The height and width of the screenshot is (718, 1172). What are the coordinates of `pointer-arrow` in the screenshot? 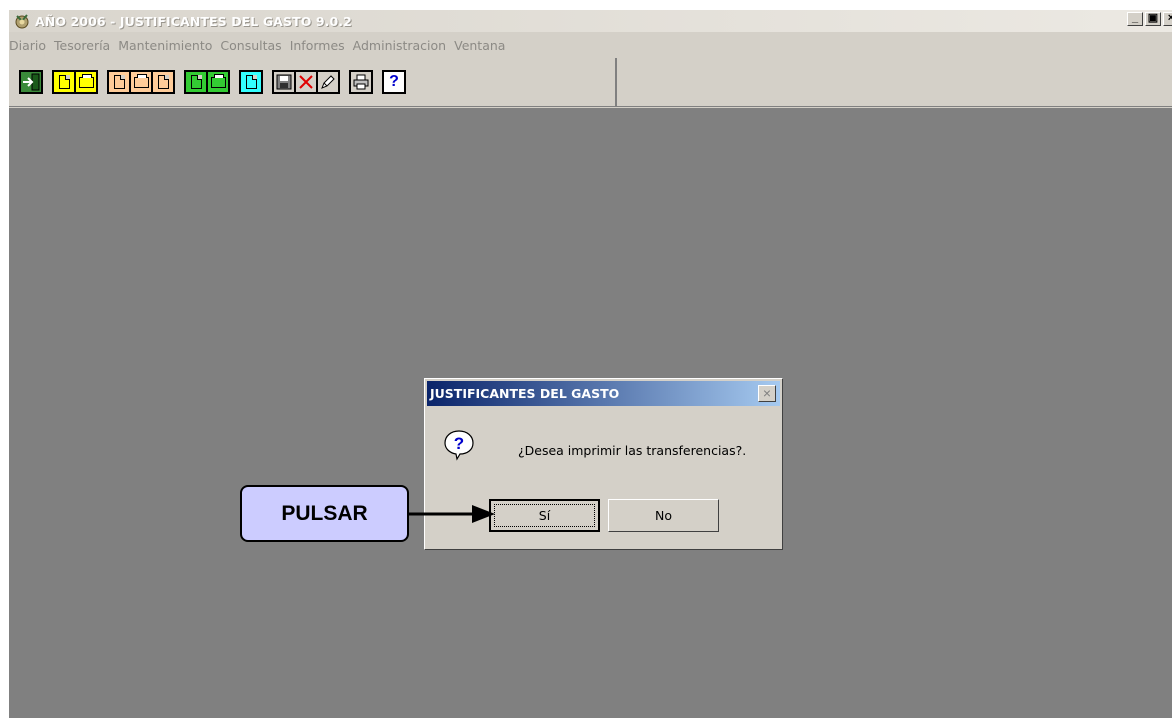 It's located at (452, 514).